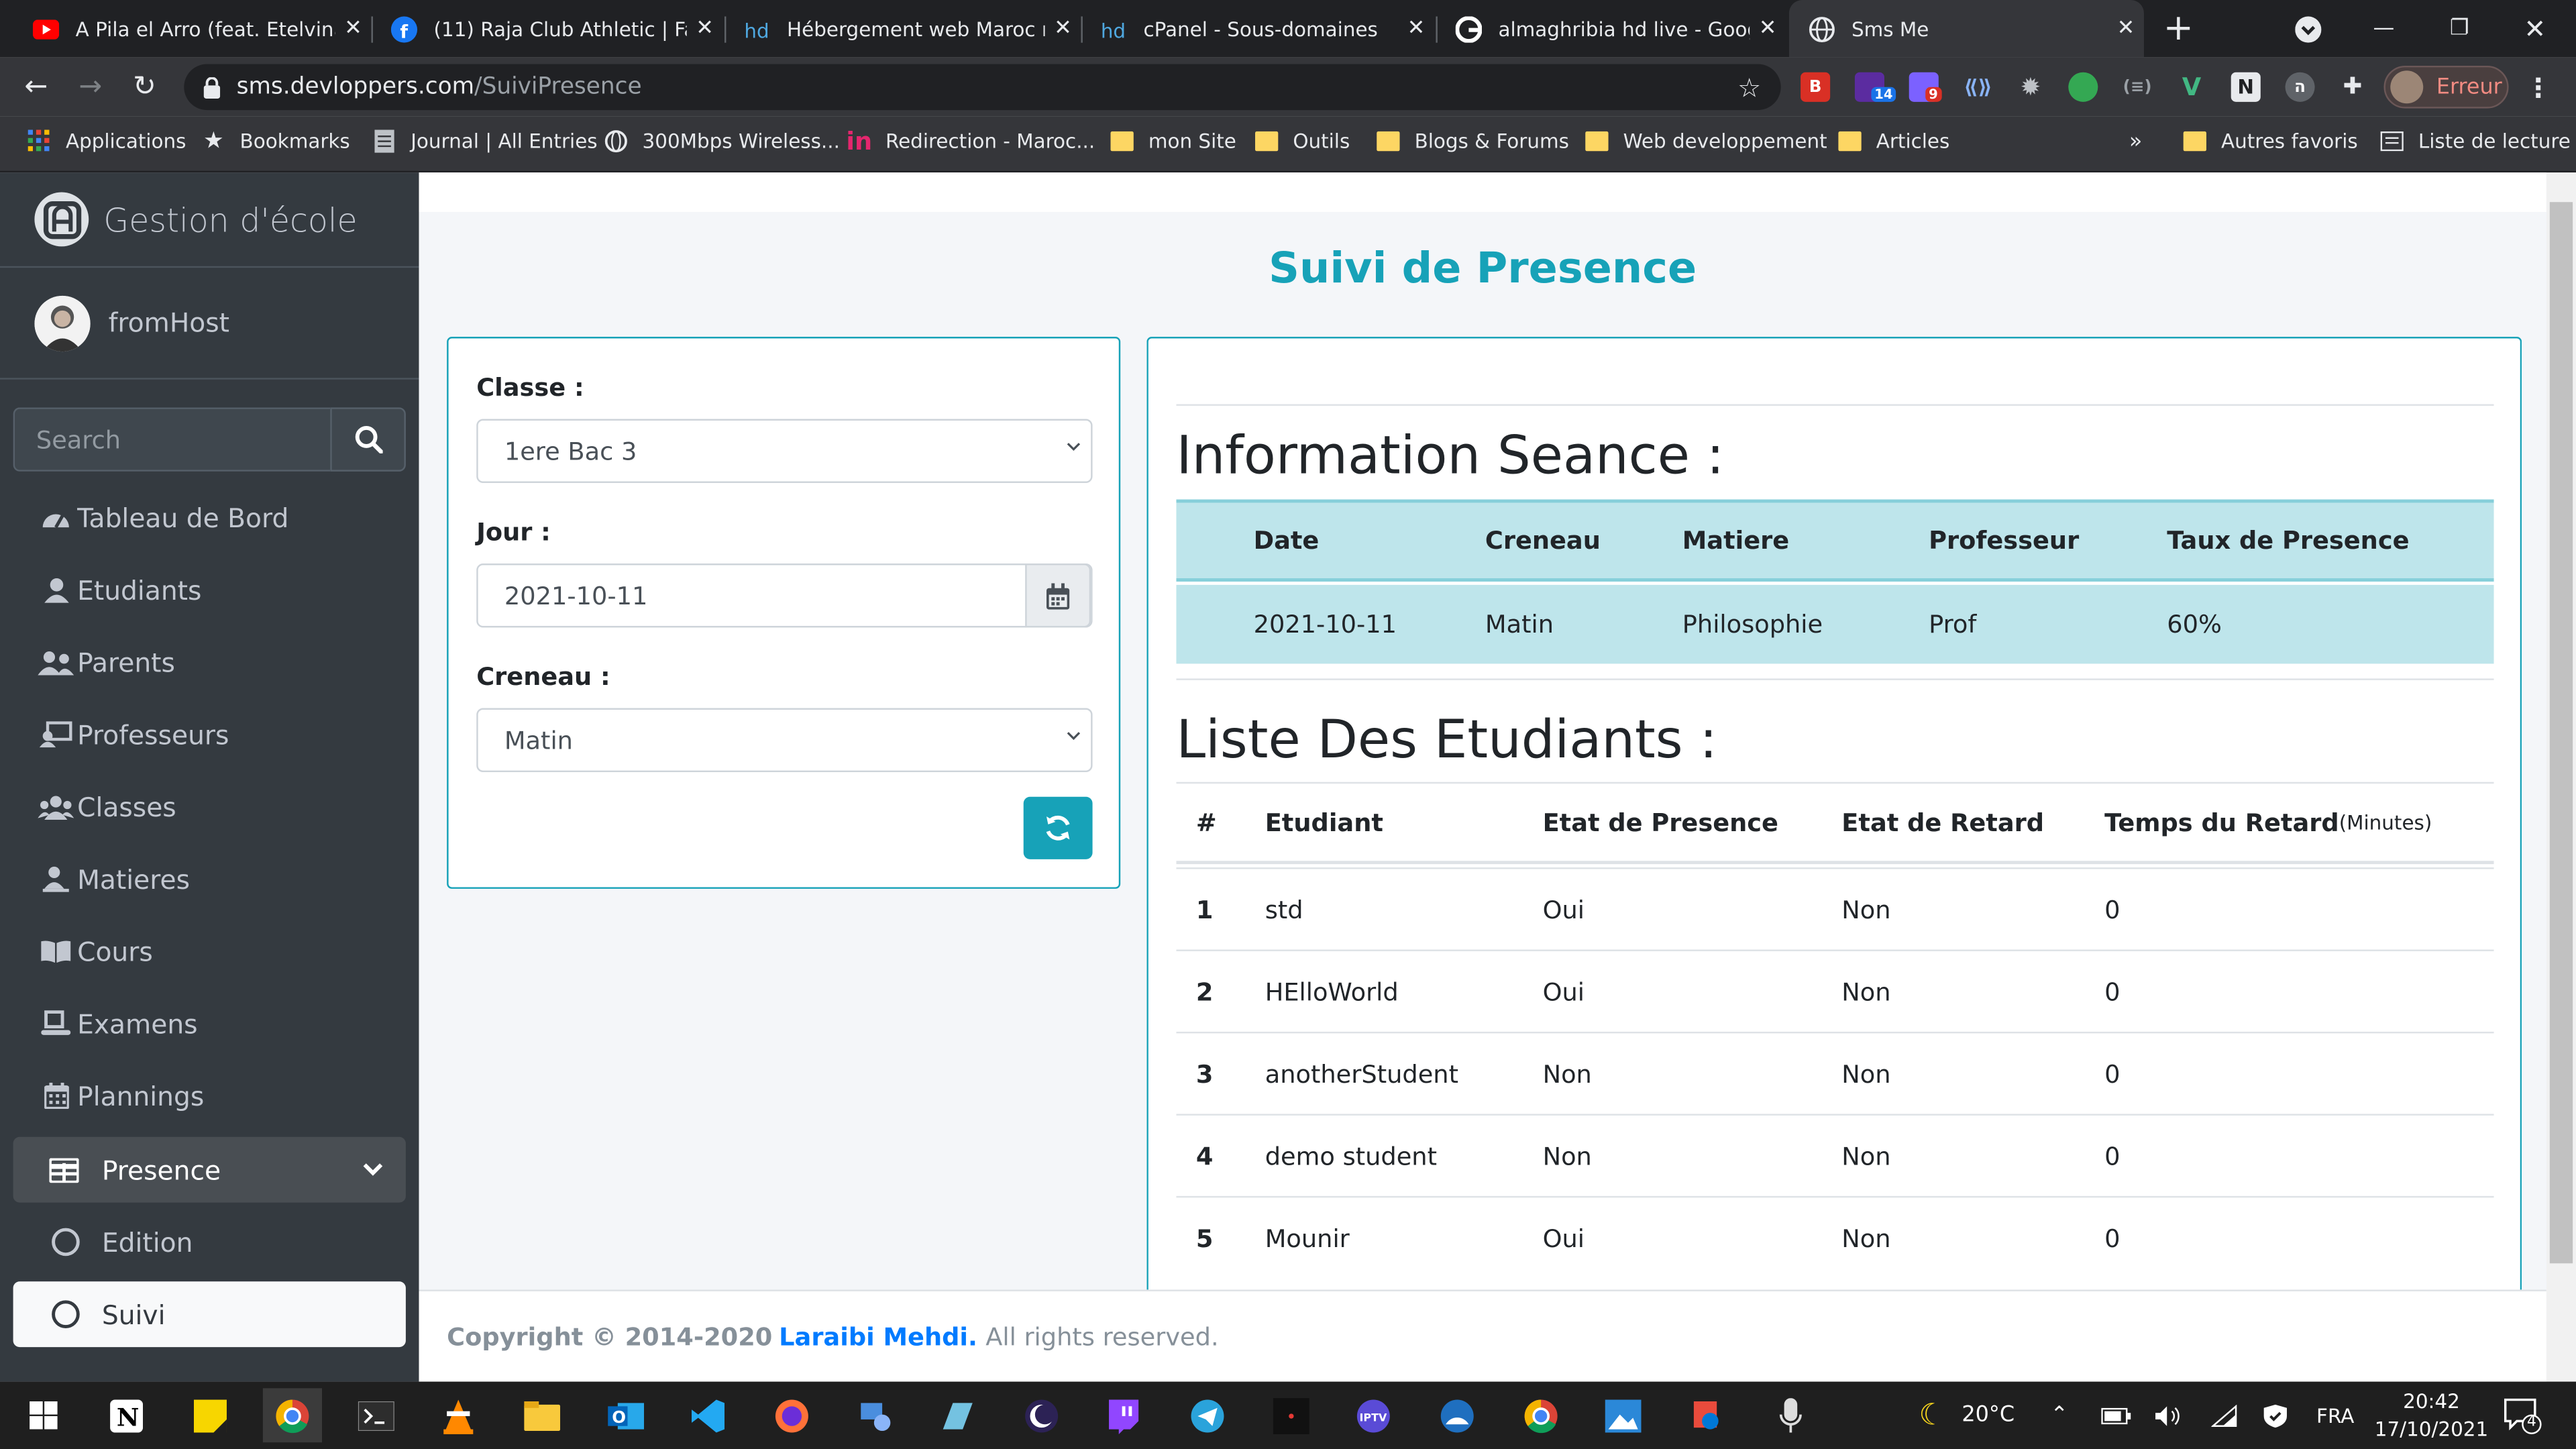 This screenshot has width=2576, height=1449. What do you see at coordinates (784, 740) in the screenshot?
I see `creneau-select: Matin` at bounding box center [784, 740].